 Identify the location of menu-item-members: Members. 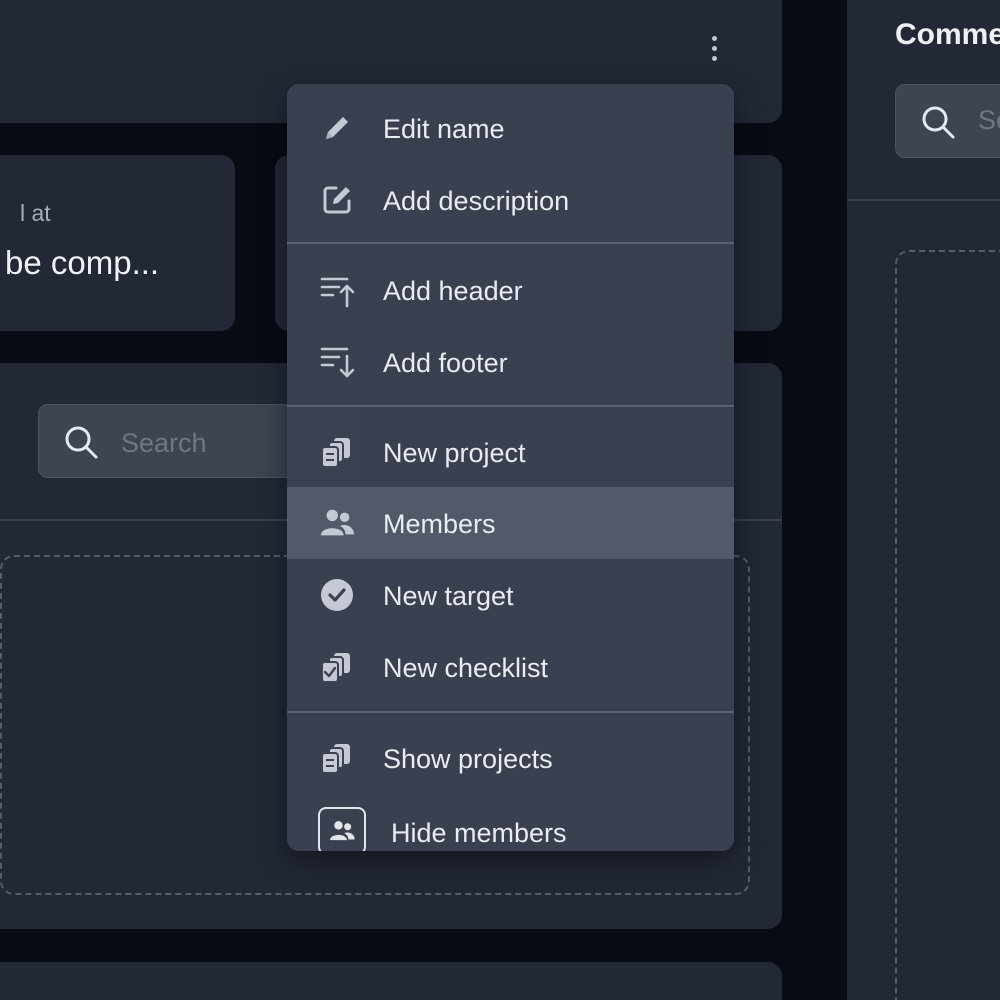
(510, 523).